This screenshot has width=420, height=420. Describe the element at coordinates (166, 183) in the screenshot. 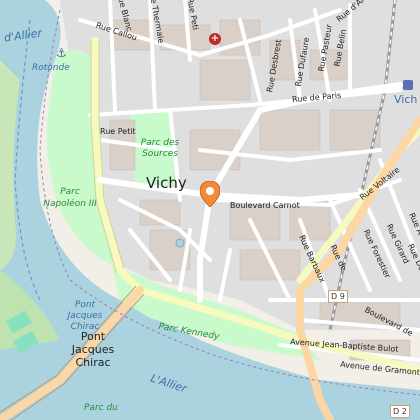

I see `city-label-vichy: Vichy` at that location.